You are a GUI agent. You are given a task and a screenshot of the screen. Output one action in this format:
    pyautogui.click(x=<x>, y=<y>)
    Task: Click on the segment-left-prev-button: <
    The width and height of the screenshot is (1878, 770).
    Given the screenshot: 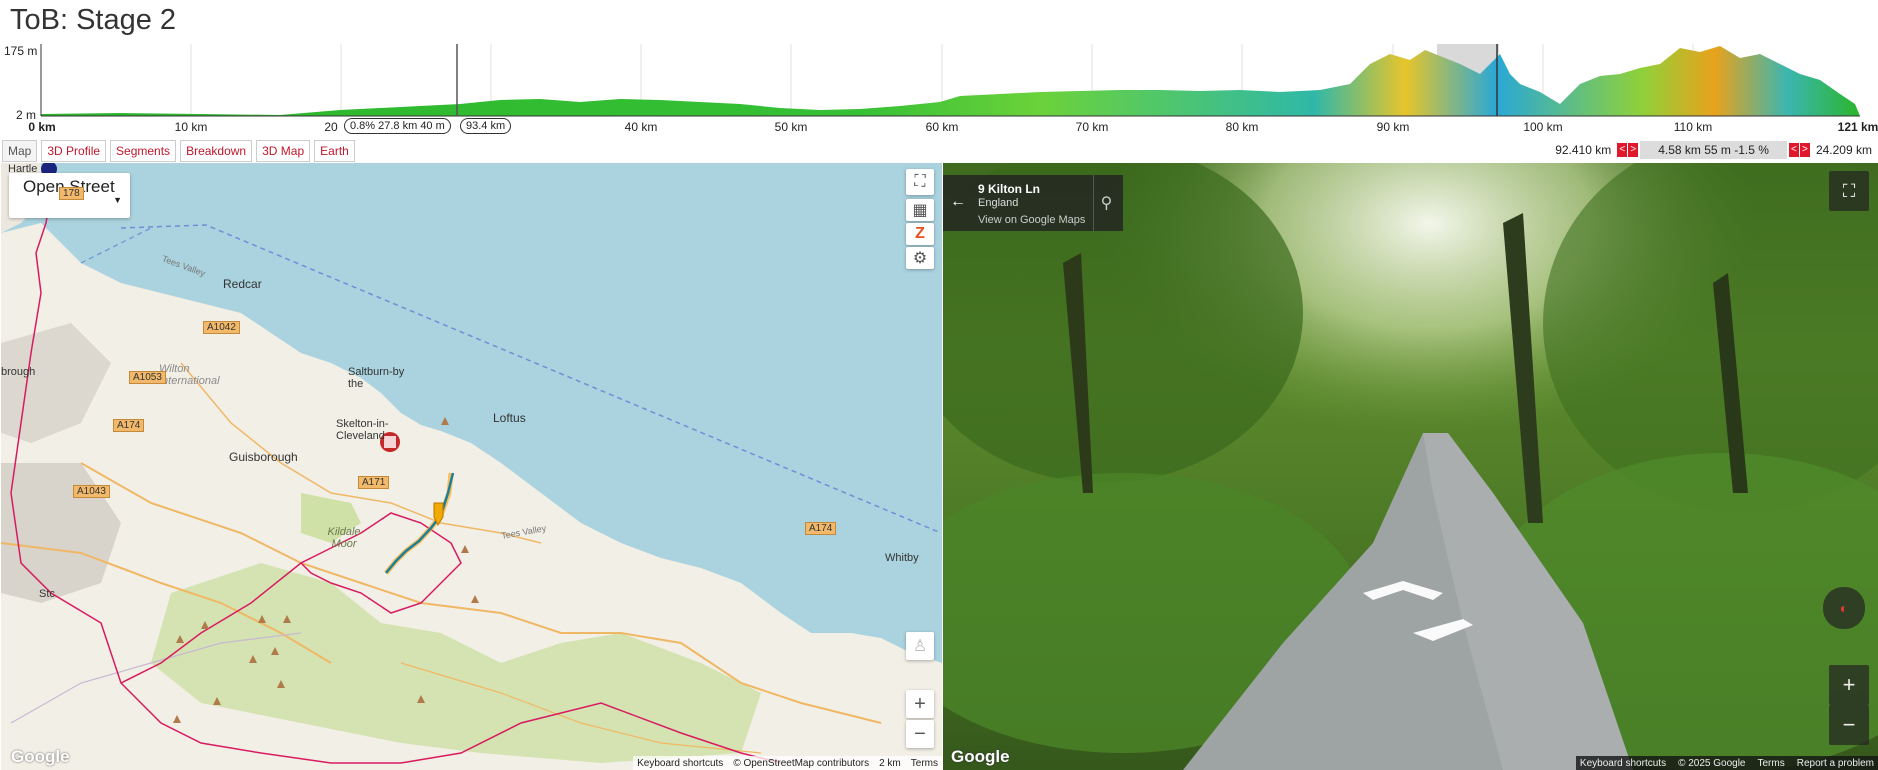 What is the action you would take?
    pyautogui.click(x=1622, y=150)
    